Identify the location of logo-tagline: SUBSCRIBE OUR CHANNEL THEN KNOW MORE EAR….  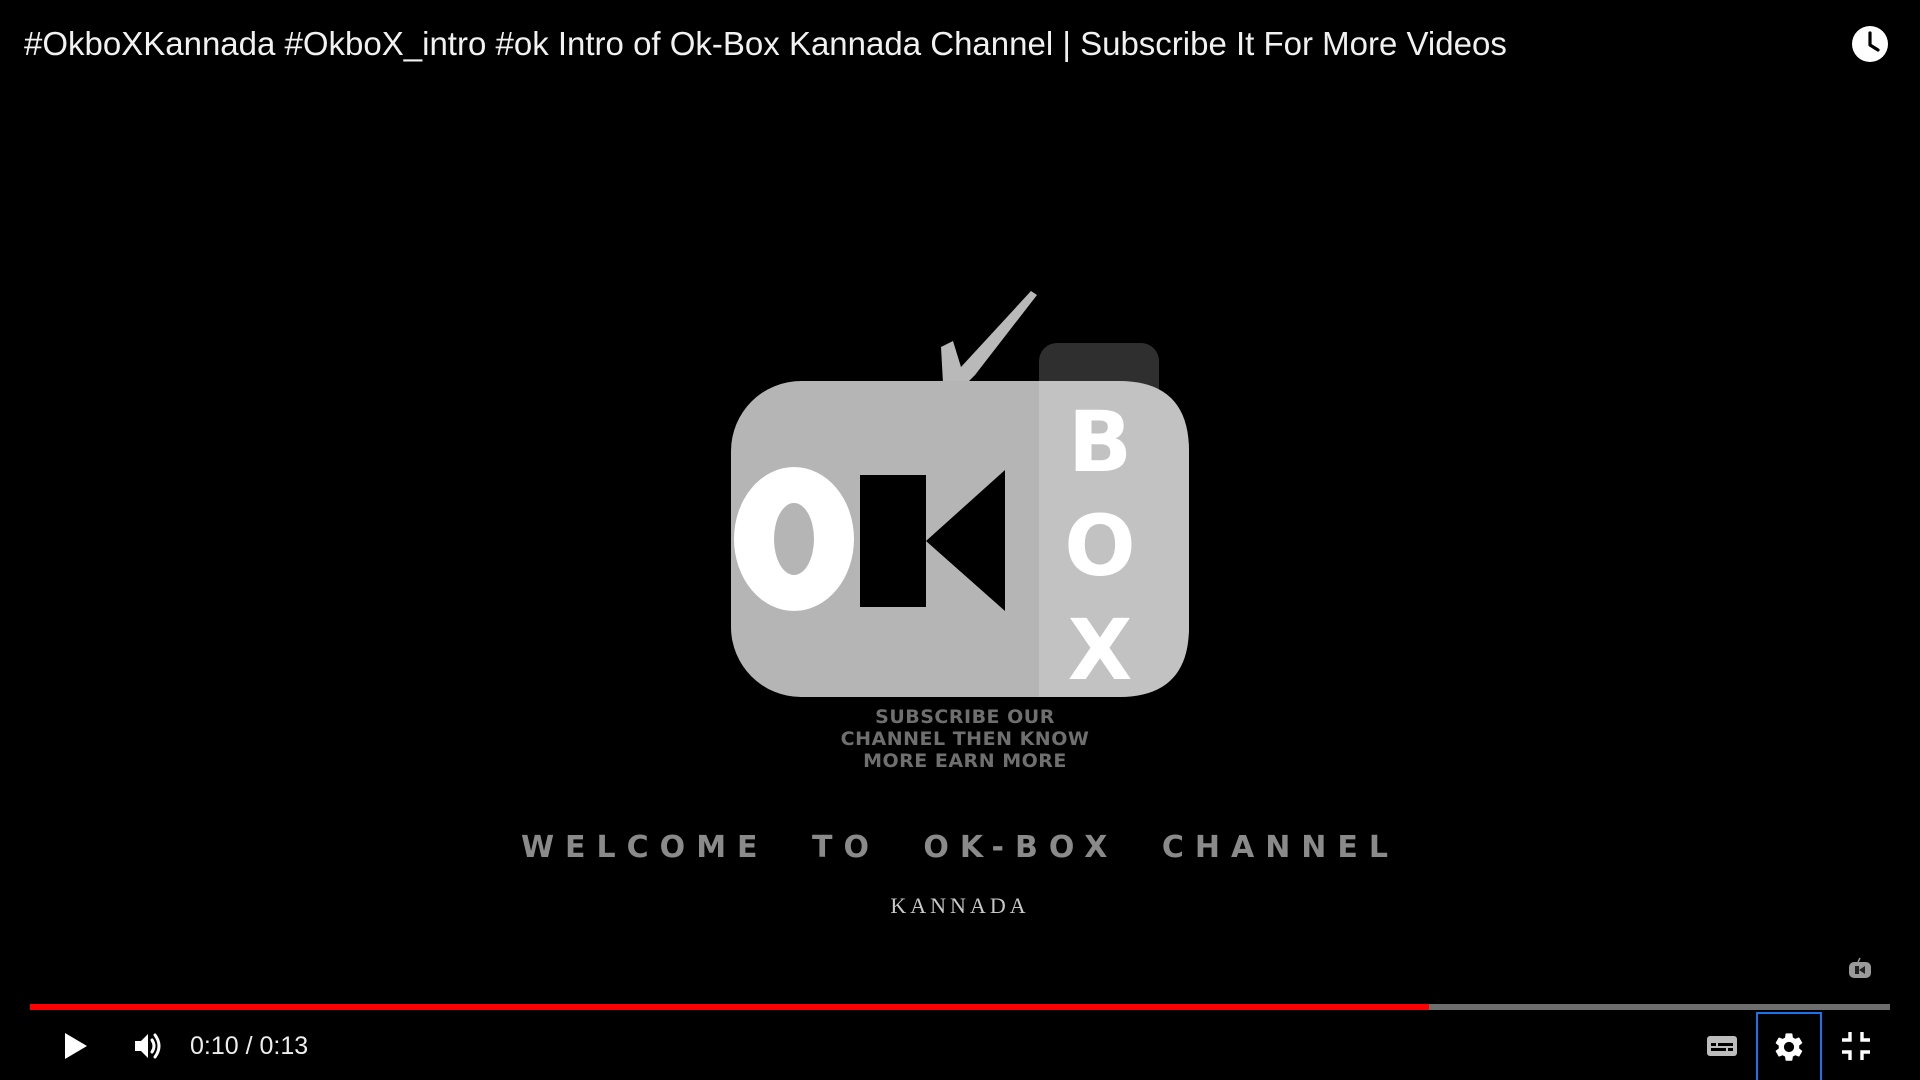
(965, 739).